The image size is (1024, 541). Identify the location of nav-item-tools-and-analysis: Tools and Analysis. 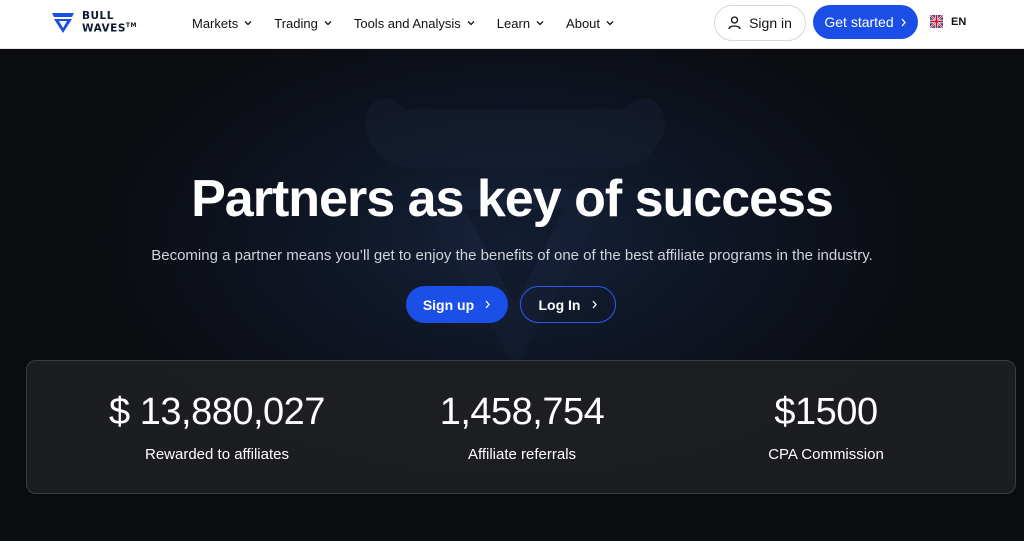
(414, 23).